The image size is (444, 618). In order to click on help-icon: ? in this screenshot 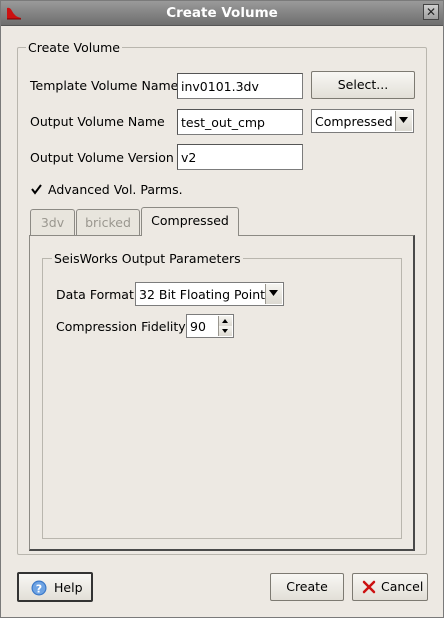, I will do `click(39, 588)`.